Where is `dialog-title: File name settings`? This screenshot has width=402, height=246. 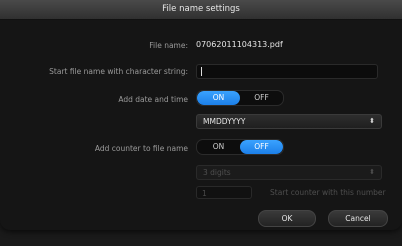
dialog-title: File name settings is located at coordinates (201, 10).